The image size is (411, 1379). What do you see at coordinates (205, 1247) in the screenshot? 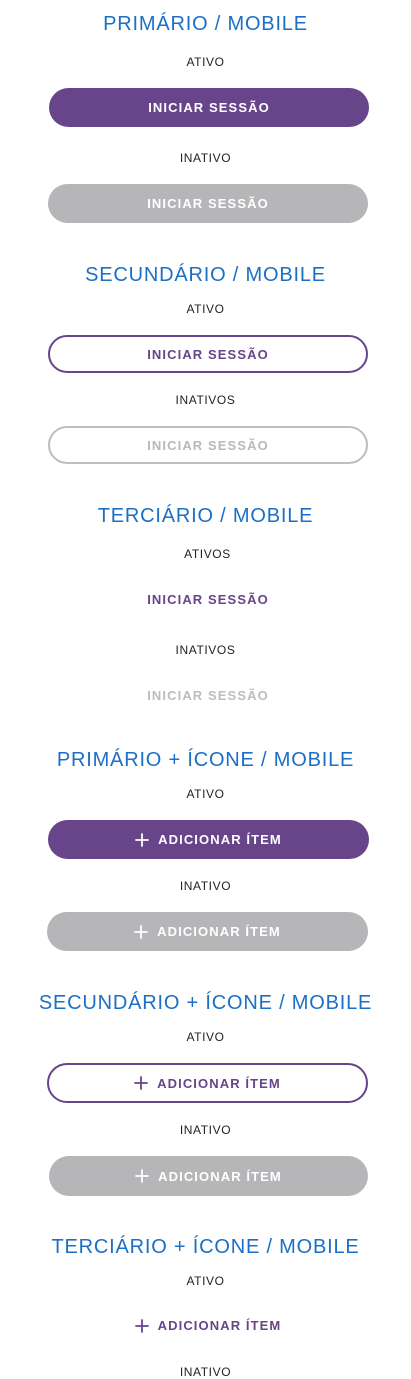
I see `section-title-terciario-icone: TERCIÁRIO + ÍCONE / MOBILE` at bounding box center [205, 1247].